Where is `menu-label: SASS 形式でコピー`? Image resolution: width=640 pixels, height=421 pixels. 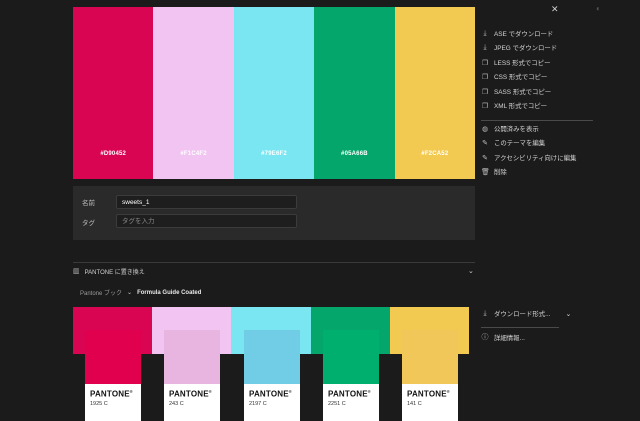 menu-label: SASS 形式でコピー is located at coordinates (523, 92).